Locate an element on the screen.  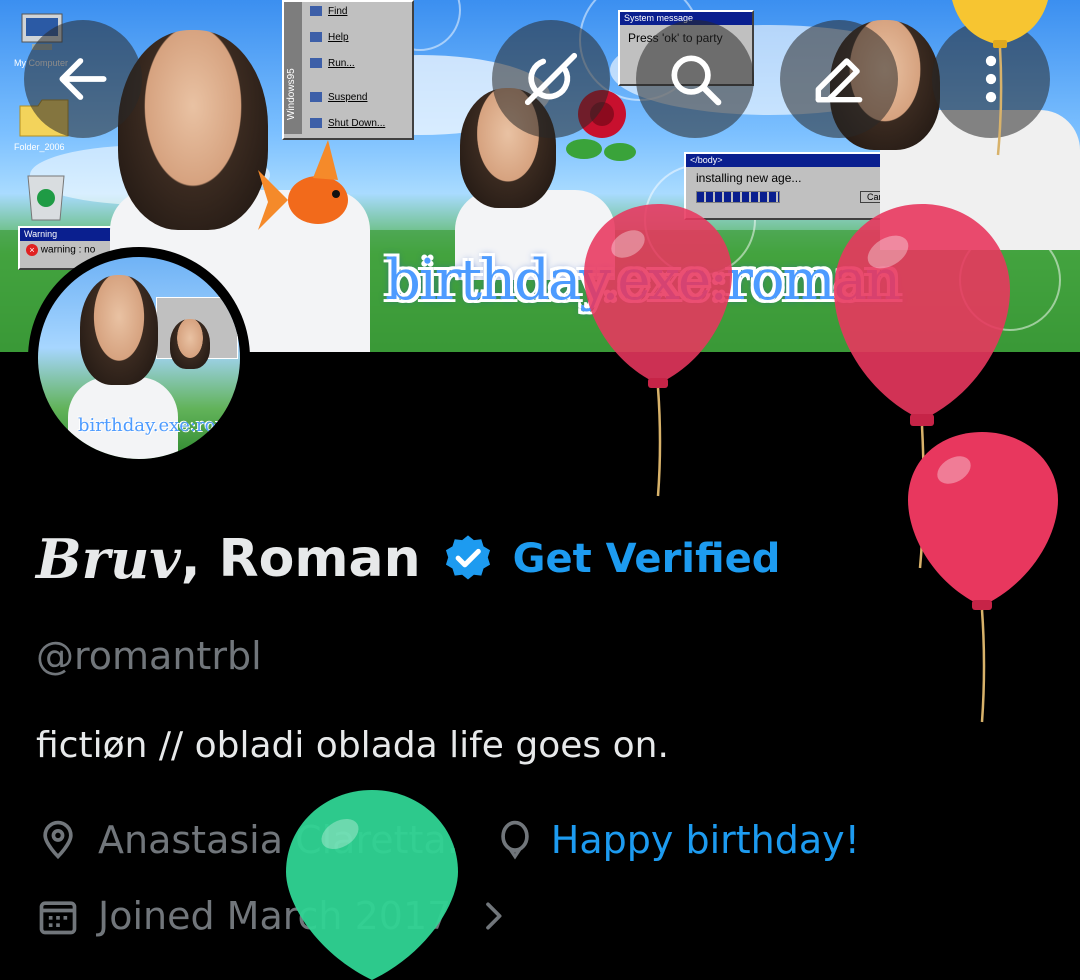
search-icon is located at coordinates (696, 80).